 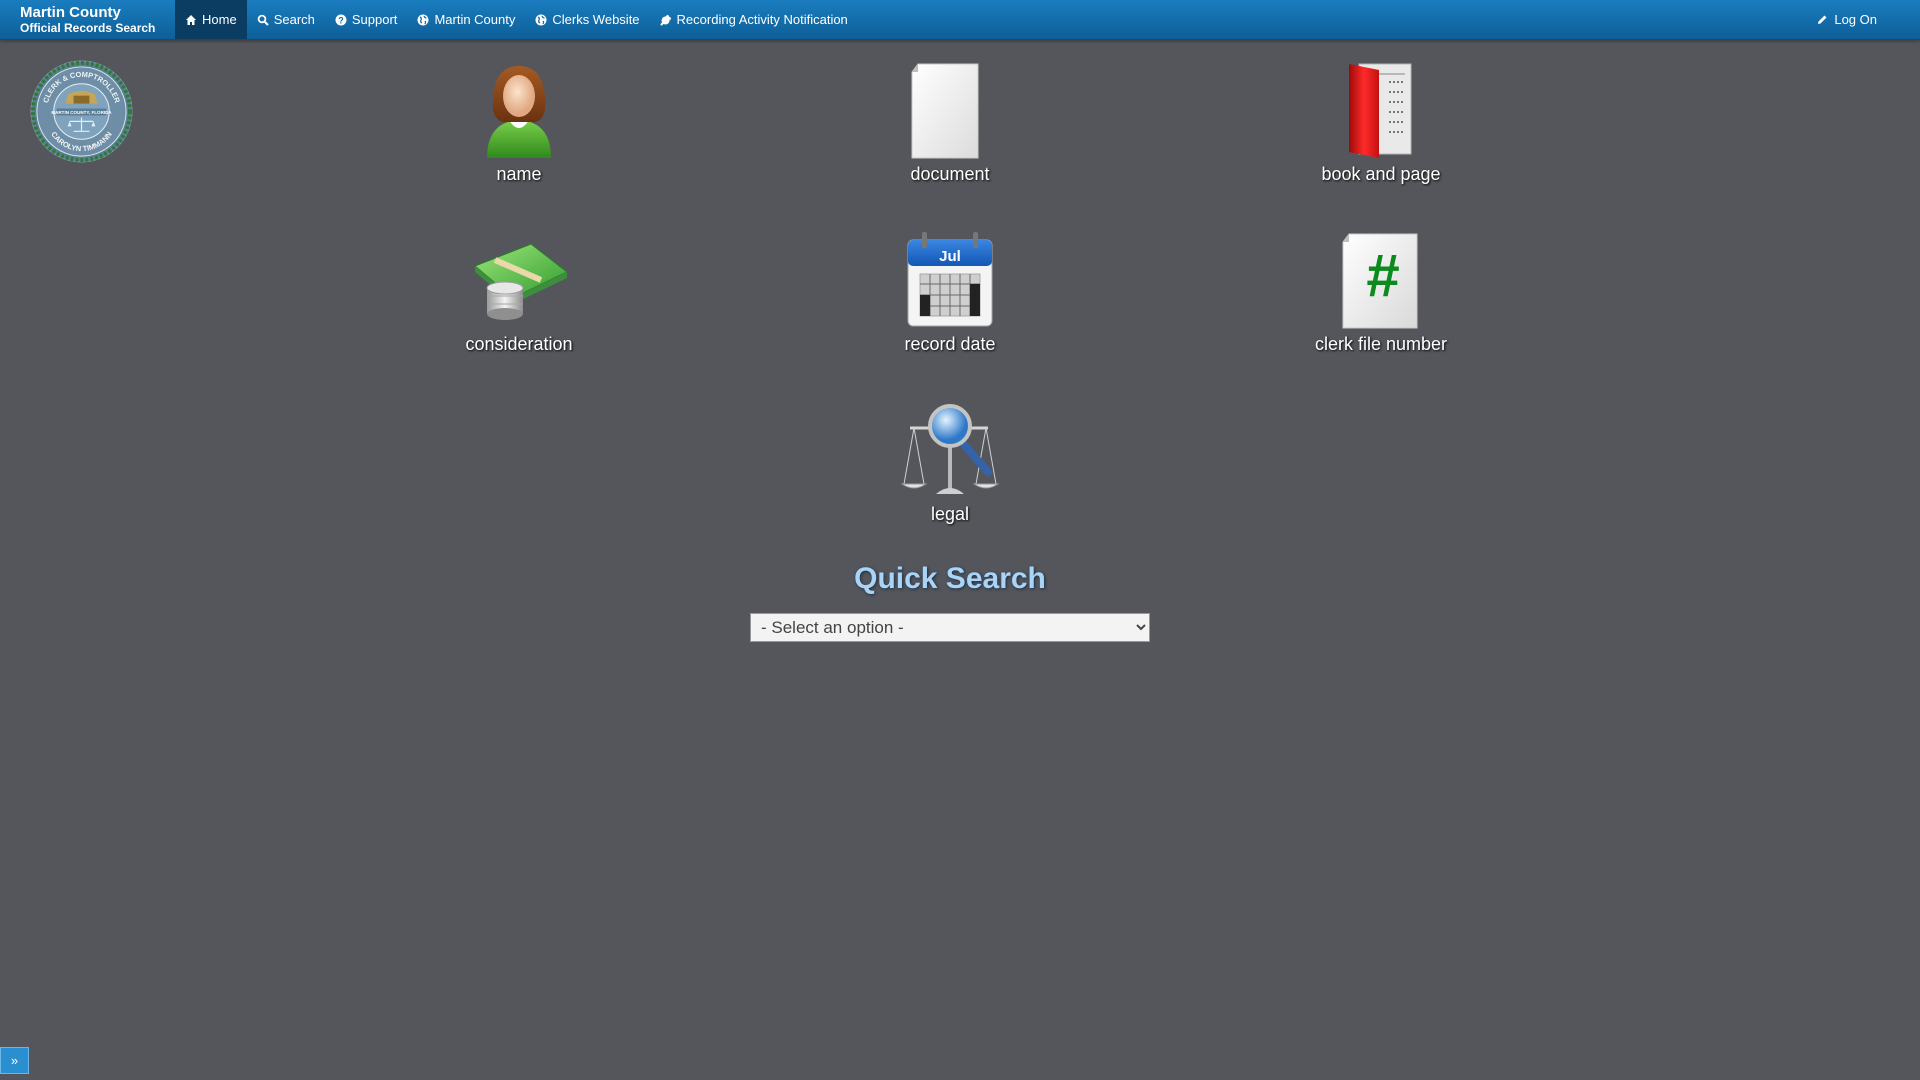 I want to click on sidebar-toggle-button: », so click(x=14, y=1060).